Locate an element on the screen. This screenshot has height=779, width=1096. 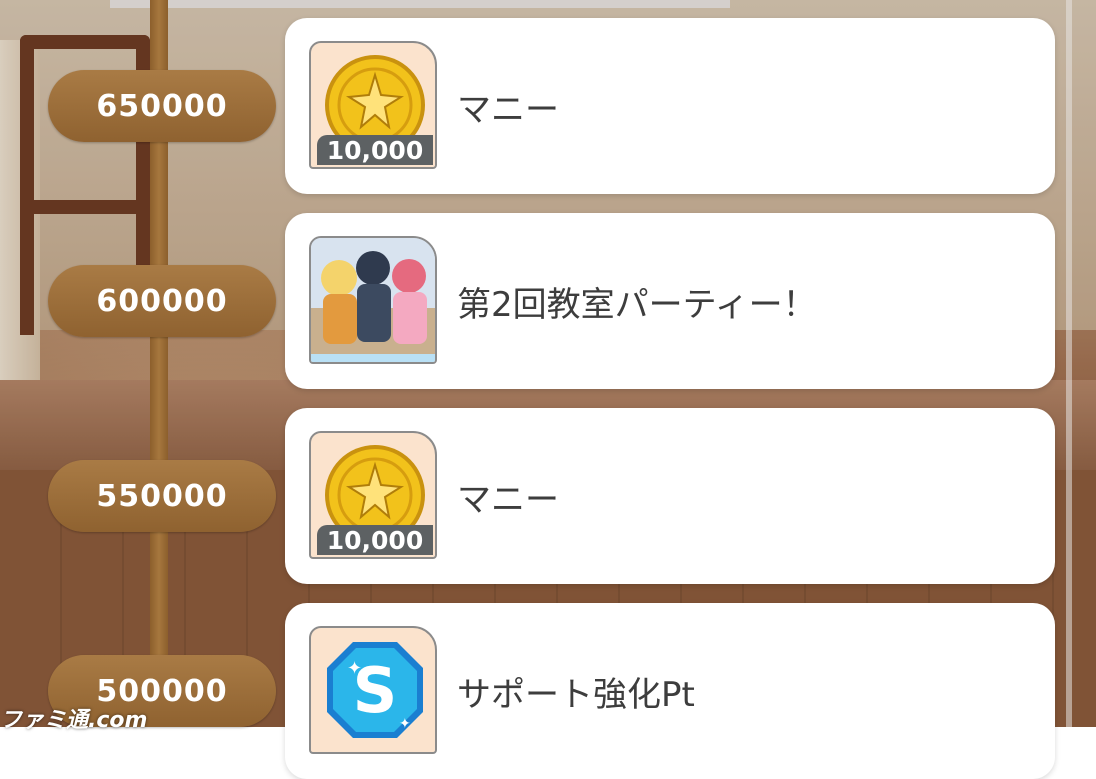
tier-points: 600000 is located at coordinates (162, 301).